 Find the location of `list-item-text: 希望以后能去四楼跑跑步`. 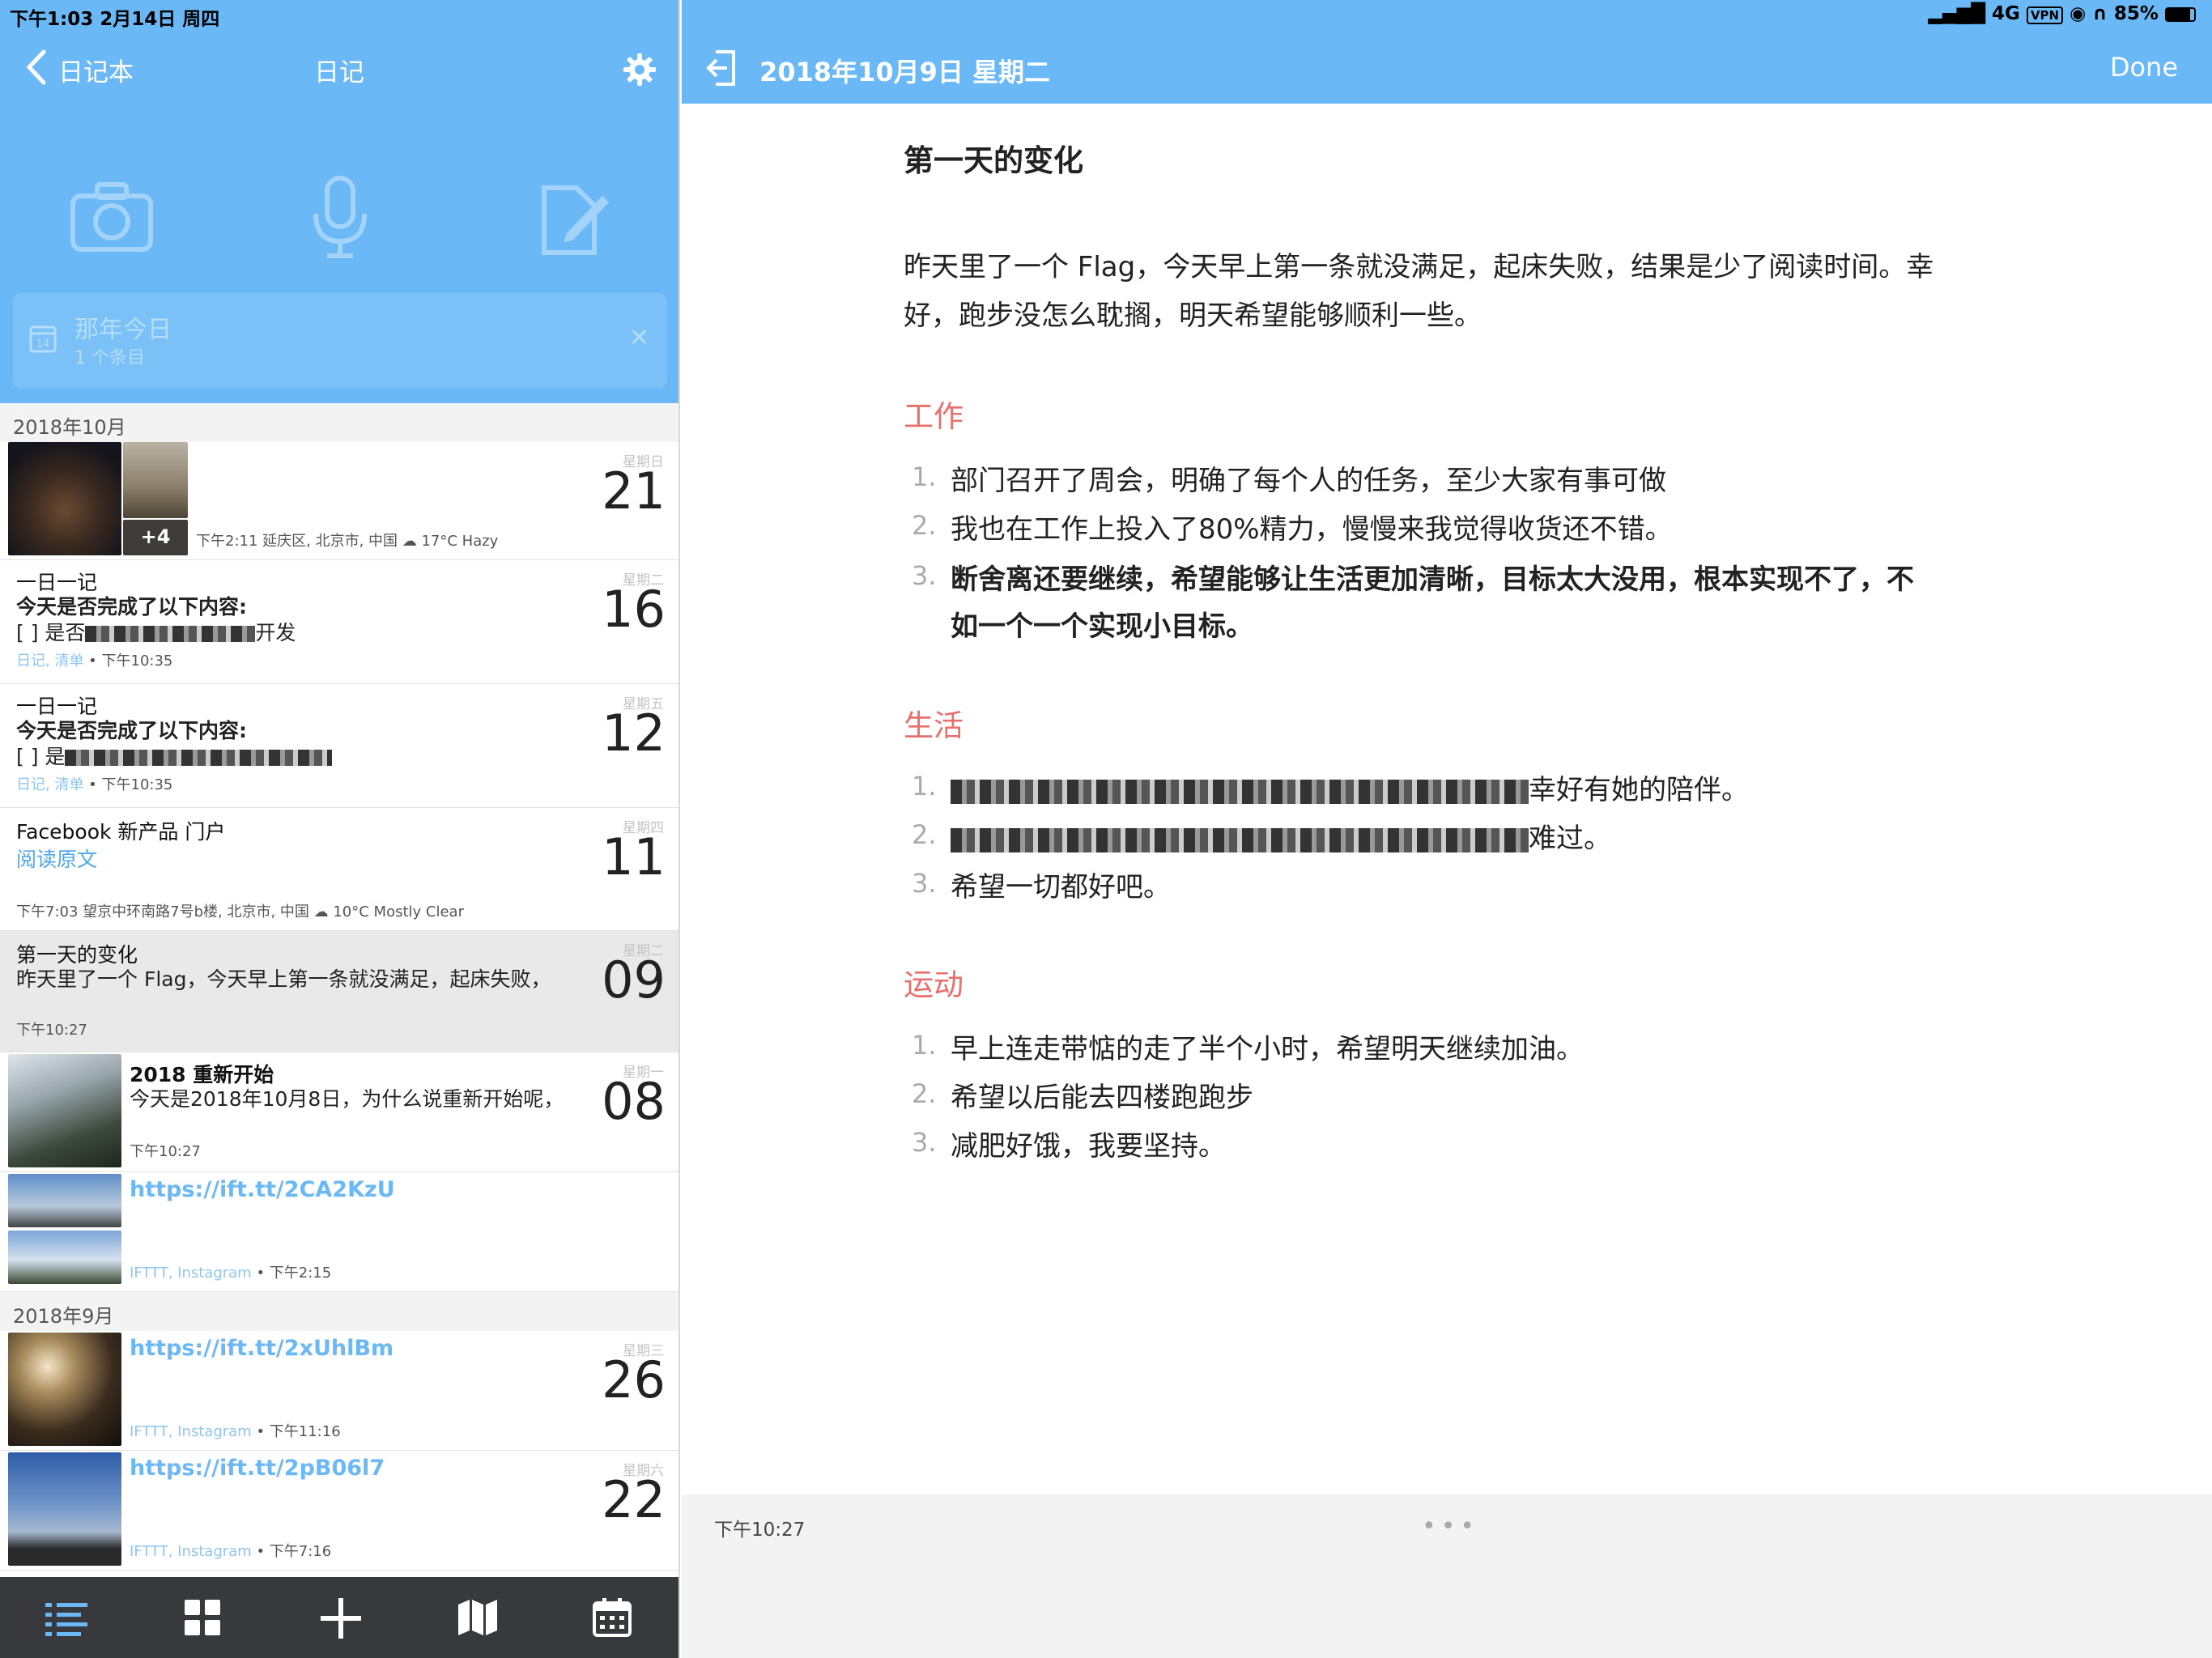

list-item-text: 希望以后能去四楼跑跑步 is located at coordinates (1102, 1098).